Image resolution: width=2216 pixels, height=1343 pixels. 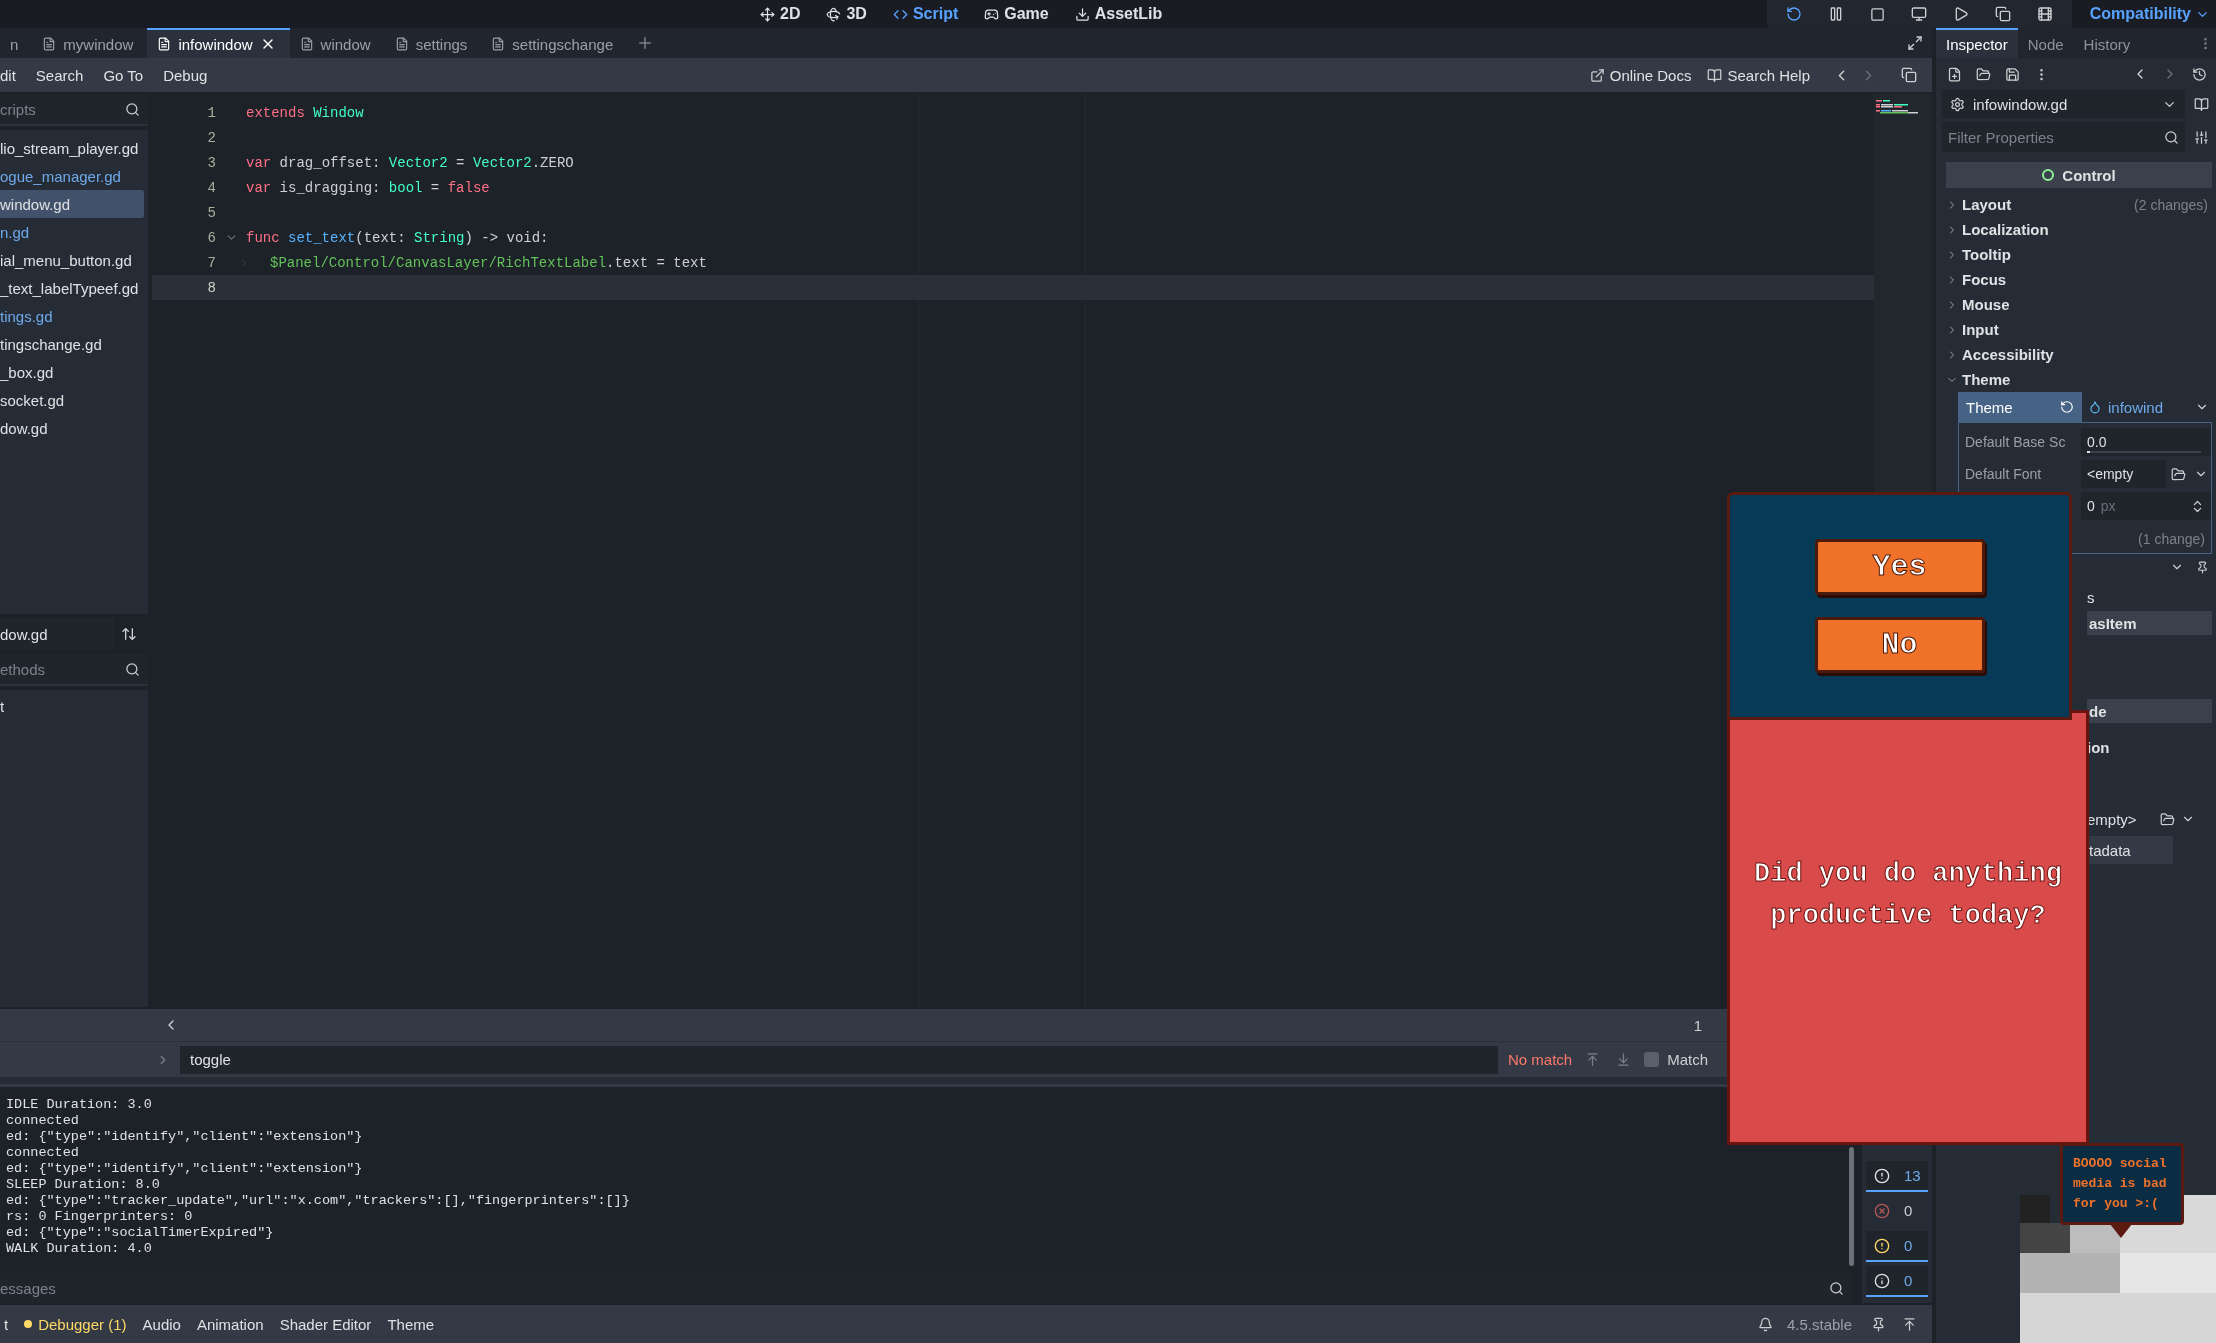 I want to click on menu-item: dit, so click(x=12, y=75).